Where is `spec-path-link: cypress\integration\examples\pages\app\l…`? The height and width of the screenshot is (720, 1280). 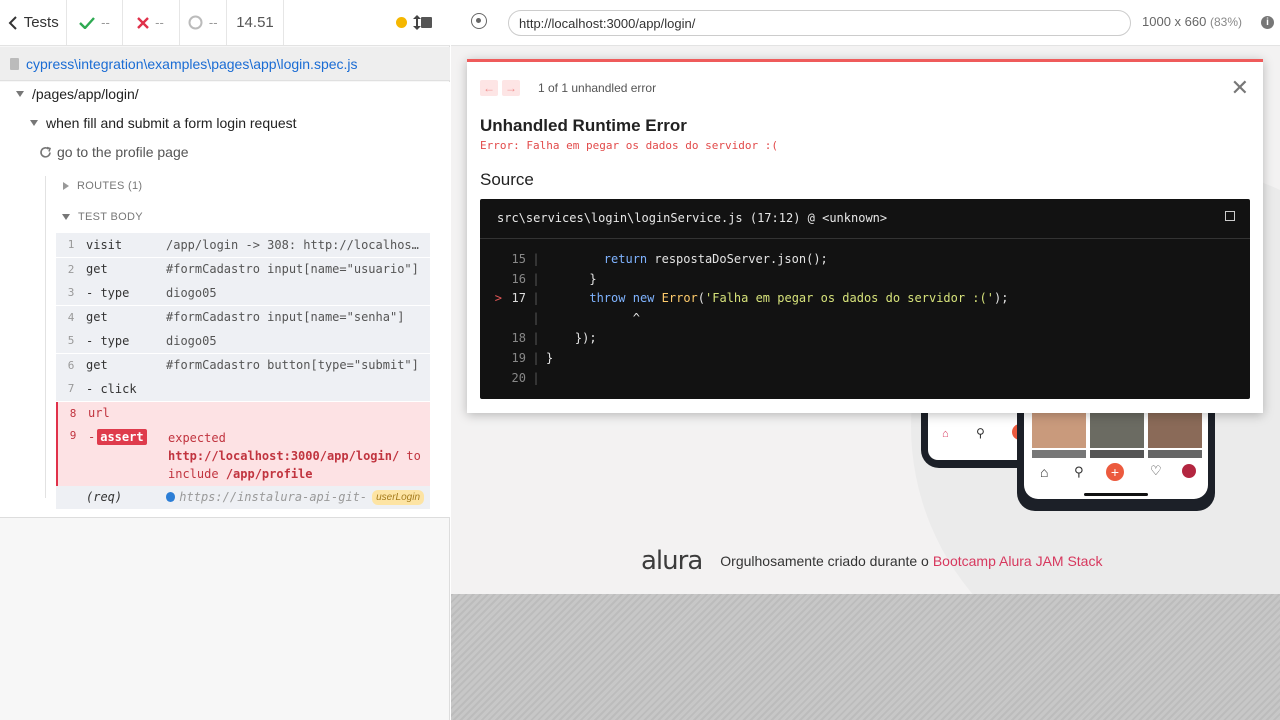
spec-path-link: cypress\integration\examples\pages\app\l… is located at coordinates (192, 64).